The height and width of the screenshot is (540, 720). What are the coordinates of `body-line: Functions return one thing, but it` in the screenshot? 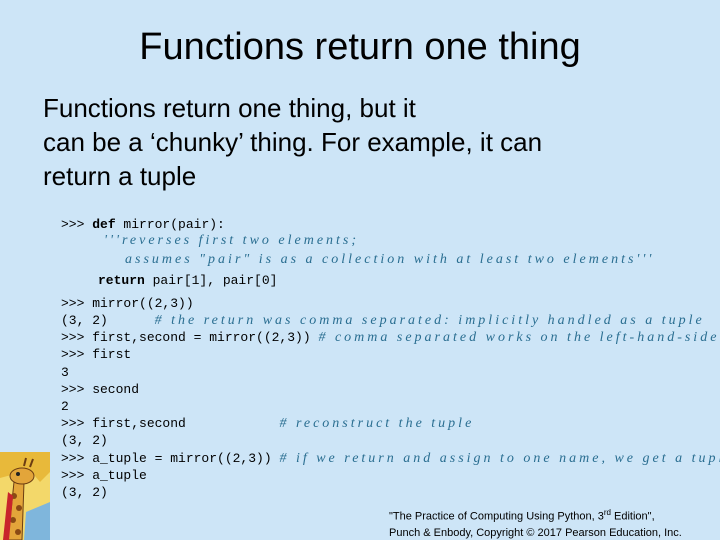 It's located at (229, 108).